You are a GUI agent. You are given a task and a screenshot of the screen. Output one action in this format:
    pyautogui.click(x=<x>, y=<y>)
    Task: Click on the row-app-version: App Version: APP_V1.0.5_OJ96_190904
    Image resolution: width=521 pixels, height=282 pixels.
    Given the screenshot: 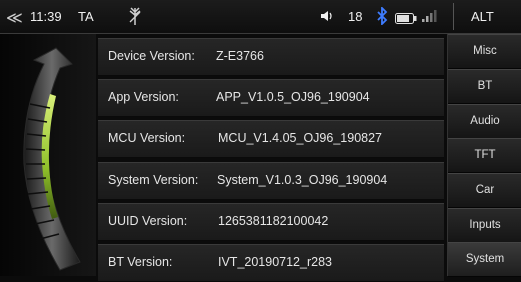 What is the action you would take?
    pyautogui.click(x=271, y=98)
    